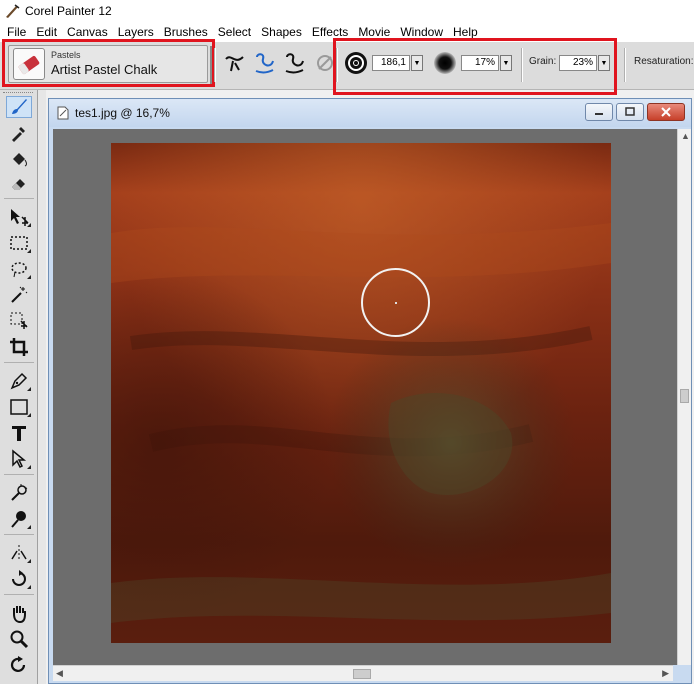 Image resolution: width=694 pixels, height=684 pixels. What do you see at coordinates (665, 673) in the screenshot?
I see `scroll-right-arrow: ▶` at bounding box center [665, 673].